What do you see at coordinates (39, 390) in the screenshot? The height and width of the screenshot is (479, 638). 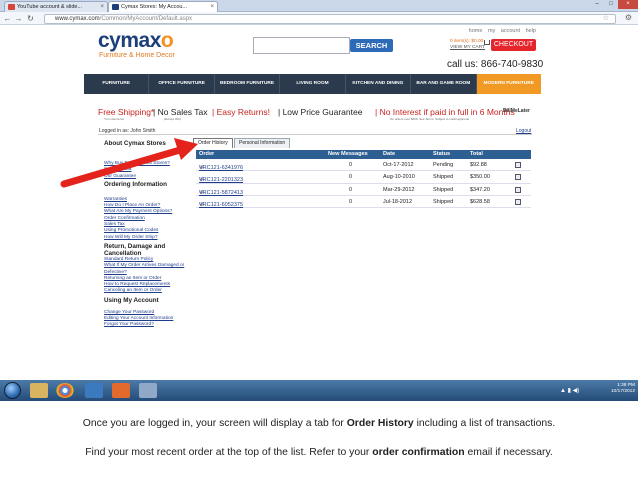 I see `explorer-icon` at bounding box center [39, 390].